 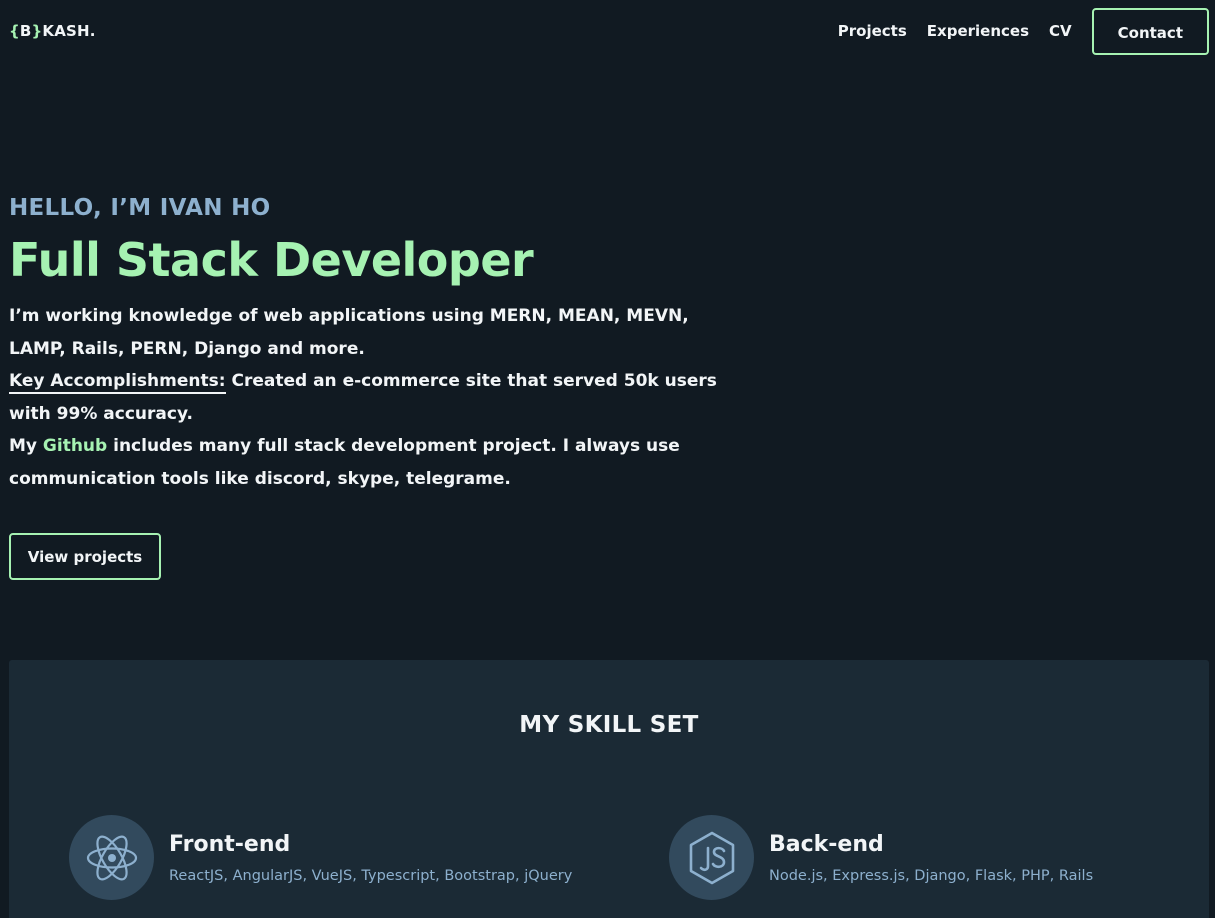 I want to click on github-prefix: My, so click(x=26, y=446).